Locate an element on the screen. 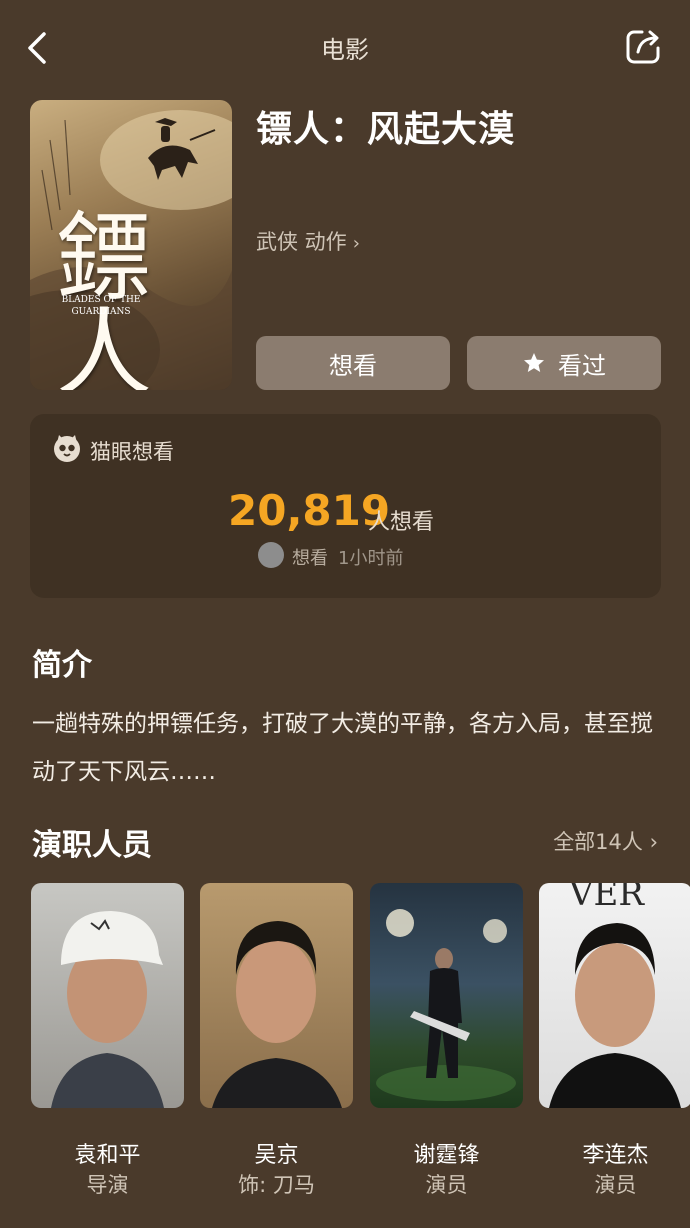 This screenshot has width=690, height=1228. maoyan-want-label: 猫眼想看 is located at coordinates (132, 452).